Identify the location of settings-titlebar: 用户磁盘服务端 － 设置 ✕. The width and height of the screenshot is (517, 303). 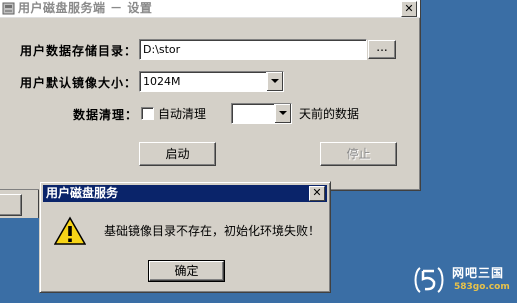
(210, 9).